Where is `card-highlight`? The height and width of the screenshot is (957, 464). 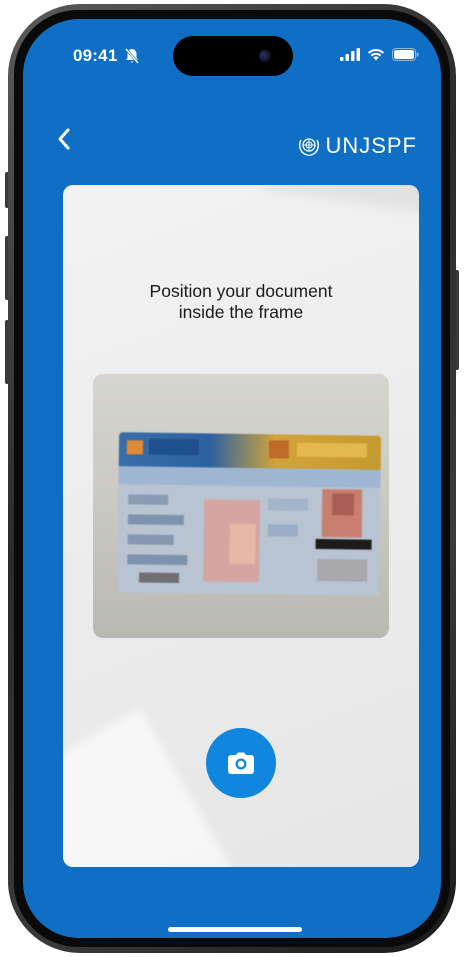
card-highlight is located at coordinates (151, 787).